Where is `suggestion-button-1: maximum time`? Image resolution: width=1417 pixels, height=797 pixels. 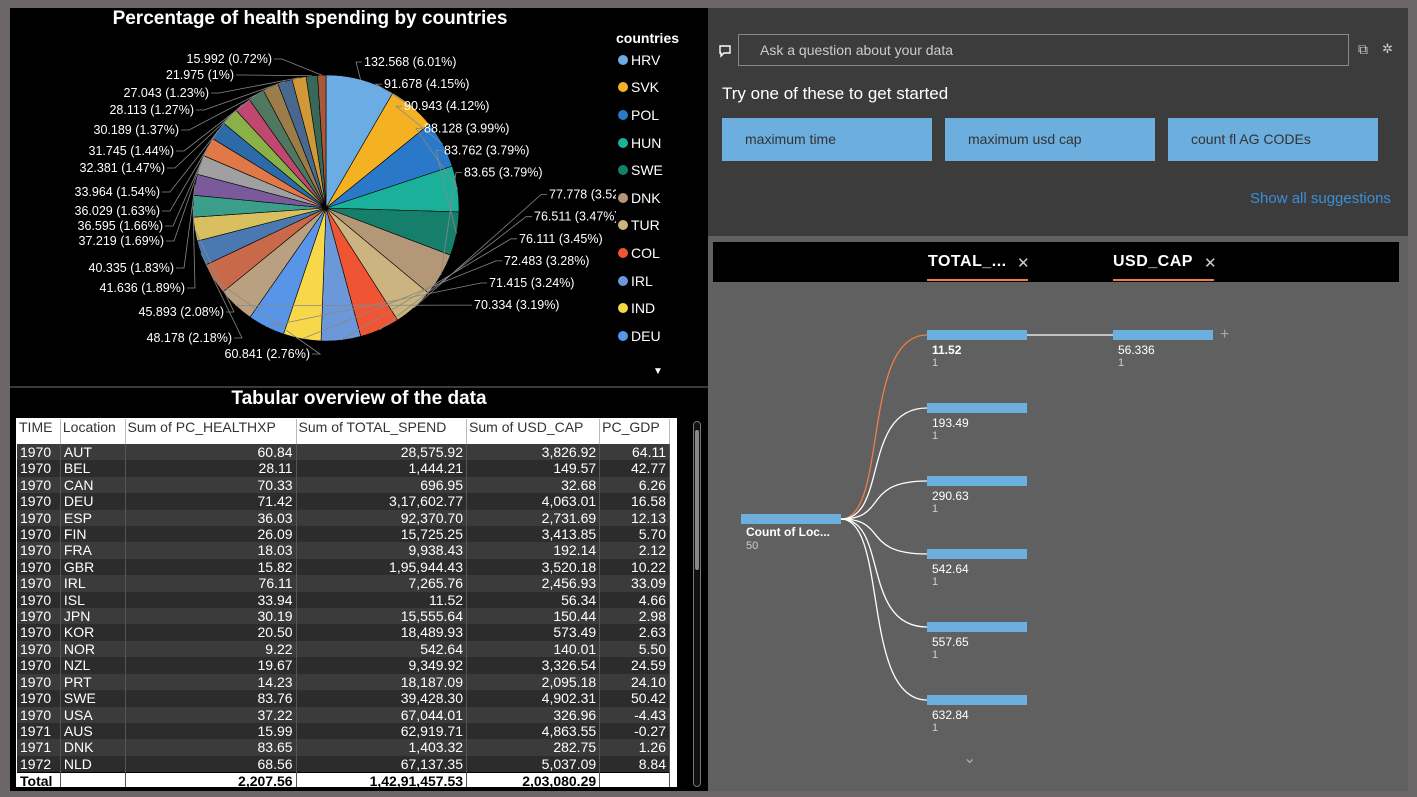 suggestion-button-1: maximum time is located at coordinates (827, 139).